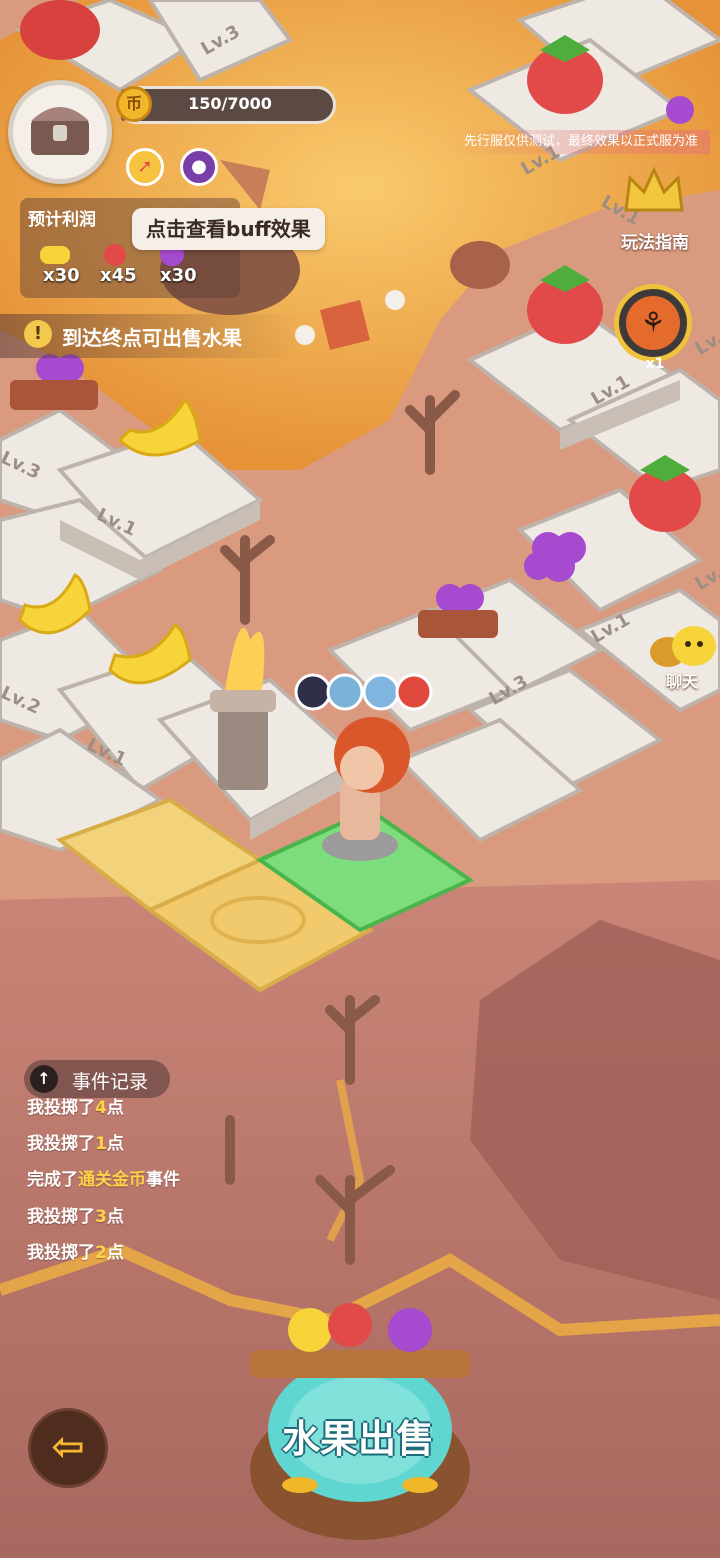 Image resolution: width=720 pixels, height=1558 pixels. Describe the element at coordinates (115, 255) in the screenshot. I see `strawberry-icon` at that location.